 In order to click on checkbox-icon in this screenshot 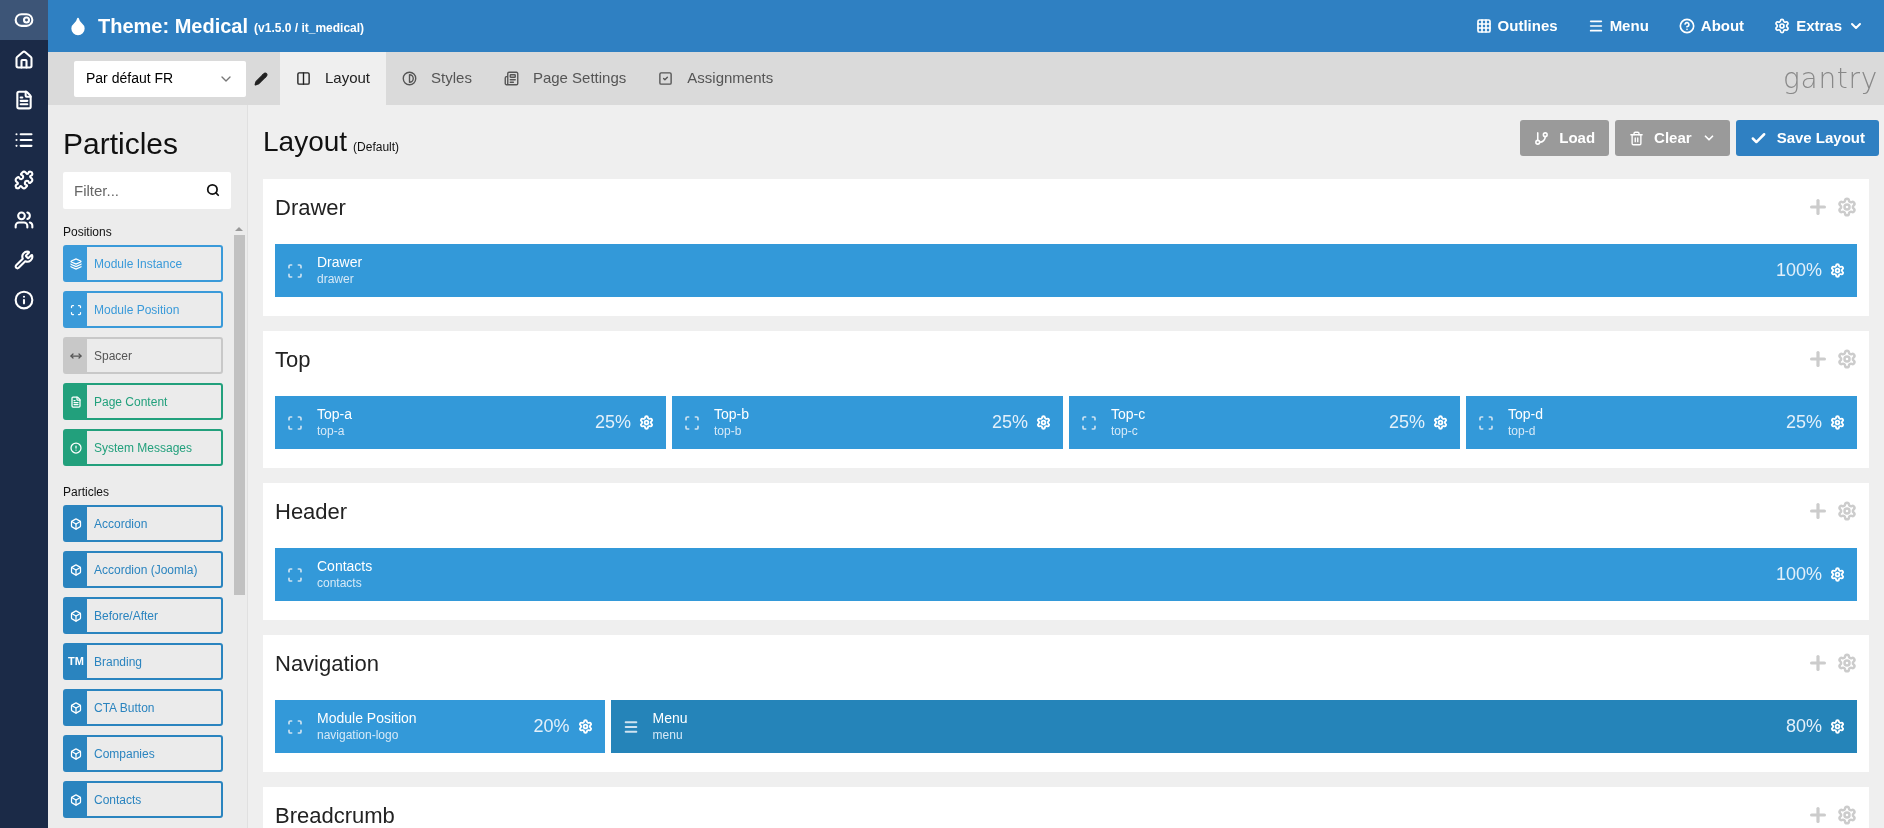, I will do `click(666, 78)`.